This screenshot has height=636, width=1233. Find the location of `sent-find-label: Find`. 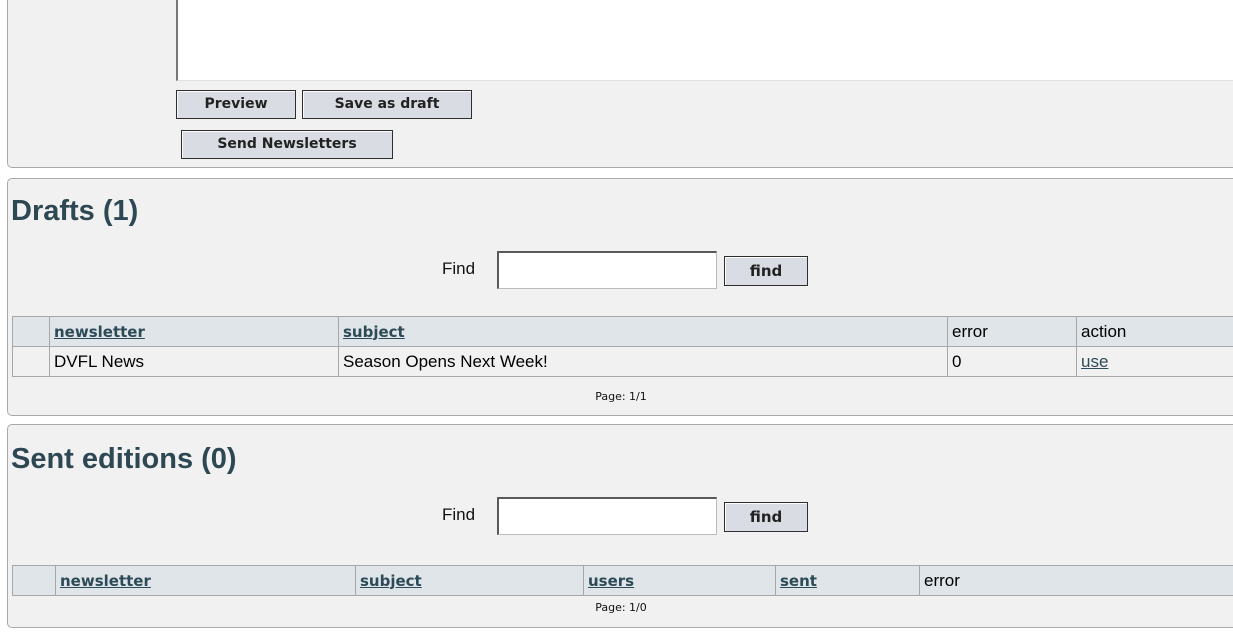

sent-find-label: Find is located at coordinates (459, 514).